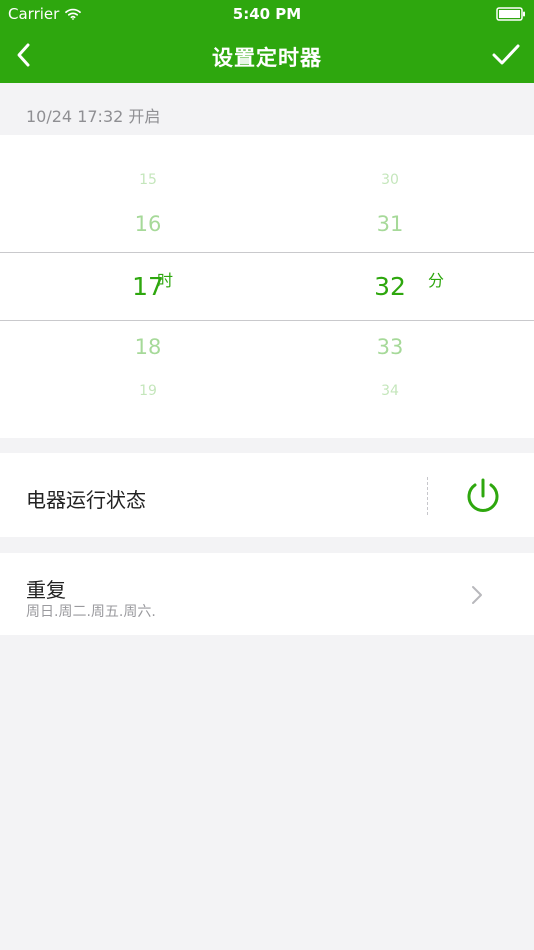 This screenshot has width=534, height=950. What do you see at coordinates (86, 500) in the screenshot?
I see `device-state-label: 电器运行状态` at bounding box center [86, 500].